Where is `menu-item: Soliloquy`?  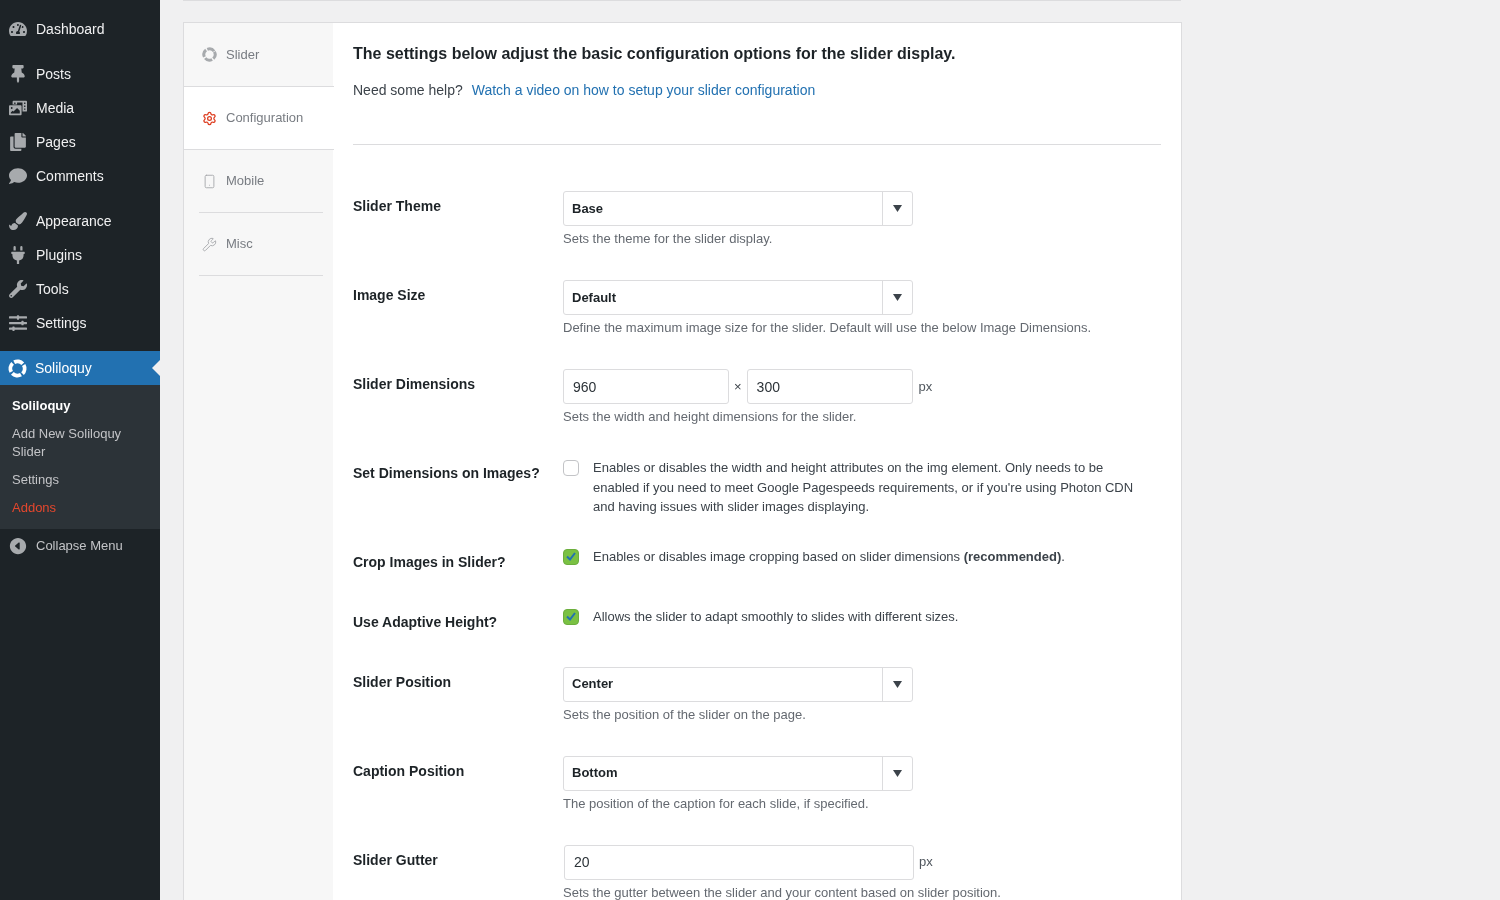 menu-item: Soliloquy is located at coordinates (80, 368).